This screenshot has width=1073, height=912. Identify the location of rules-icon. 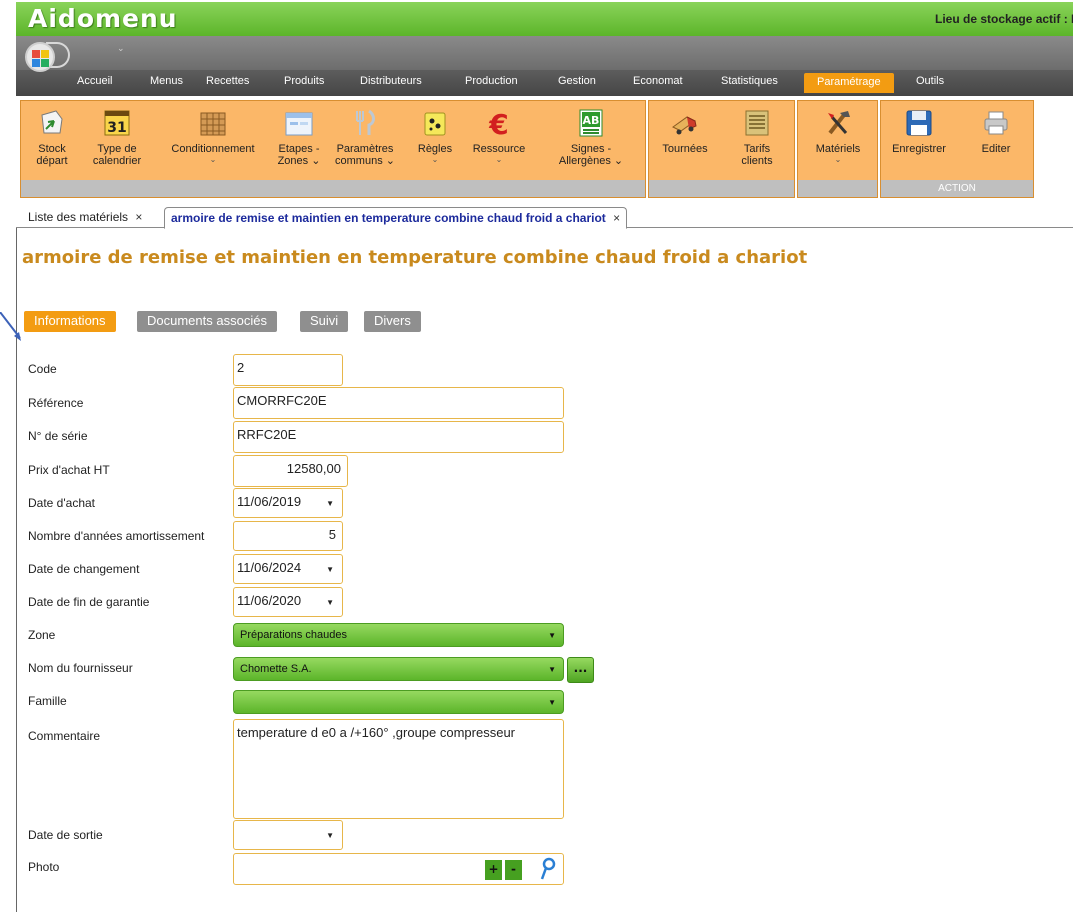
(435, 124).